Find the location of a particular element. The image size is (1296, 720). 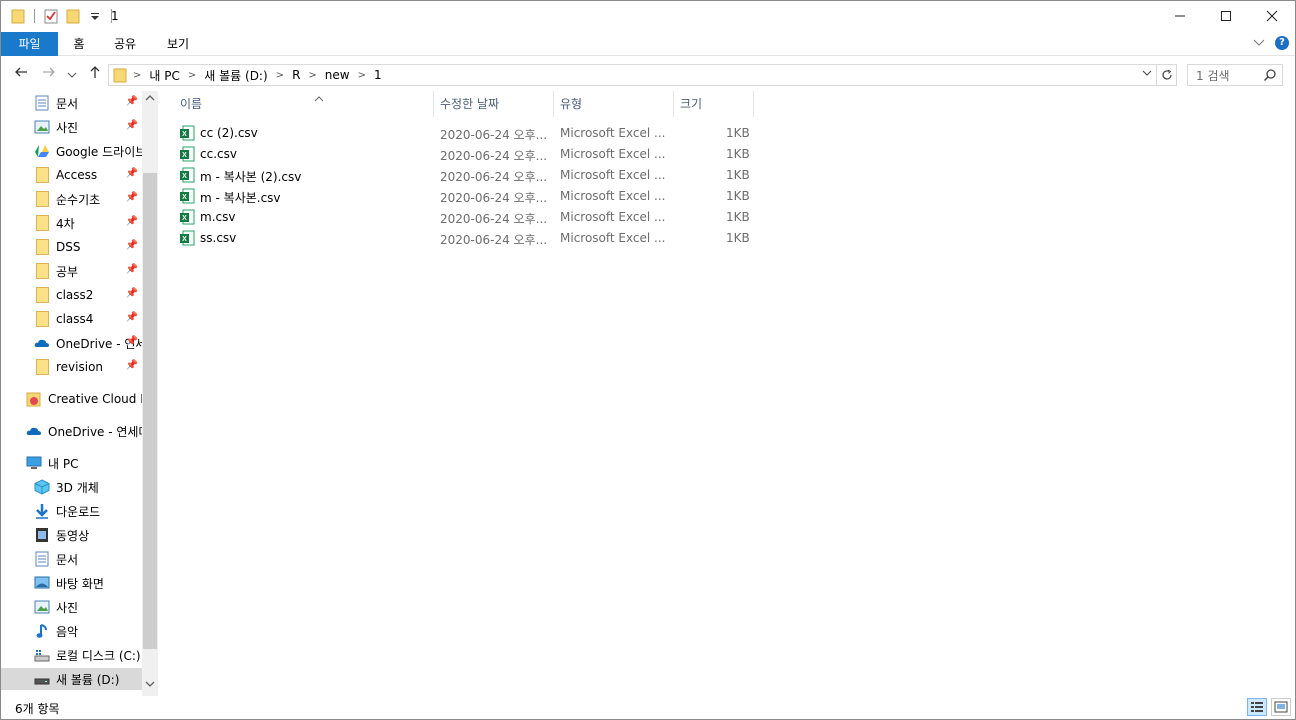

sidebar-item-revision: revision 📌 is located at coordinates (71, 367).